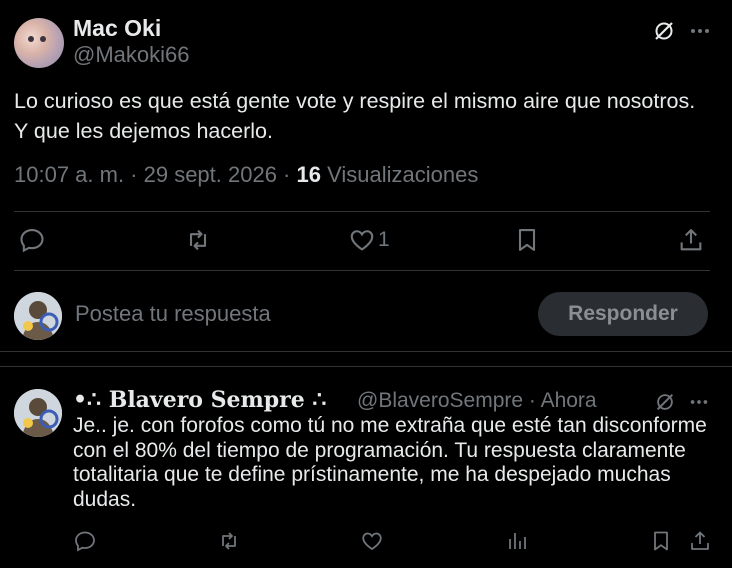  What do you see at coordinates (39, 43) in the screenshot?
I see `author-avatar` at bounding box center [39, 43].